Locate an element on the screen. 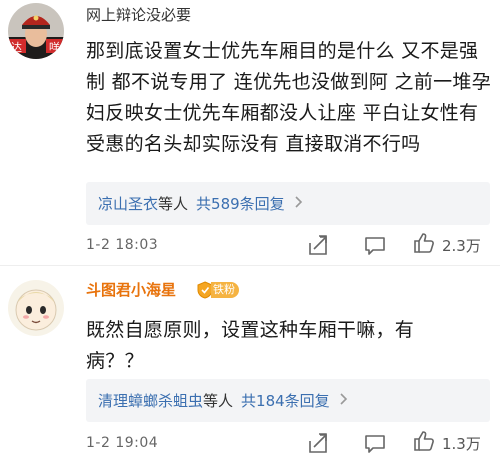 Image resolution: width=500 pixels, height=465 pixels. reply-user-link: 凉山圣衣 is located at coordinates (128, 203).